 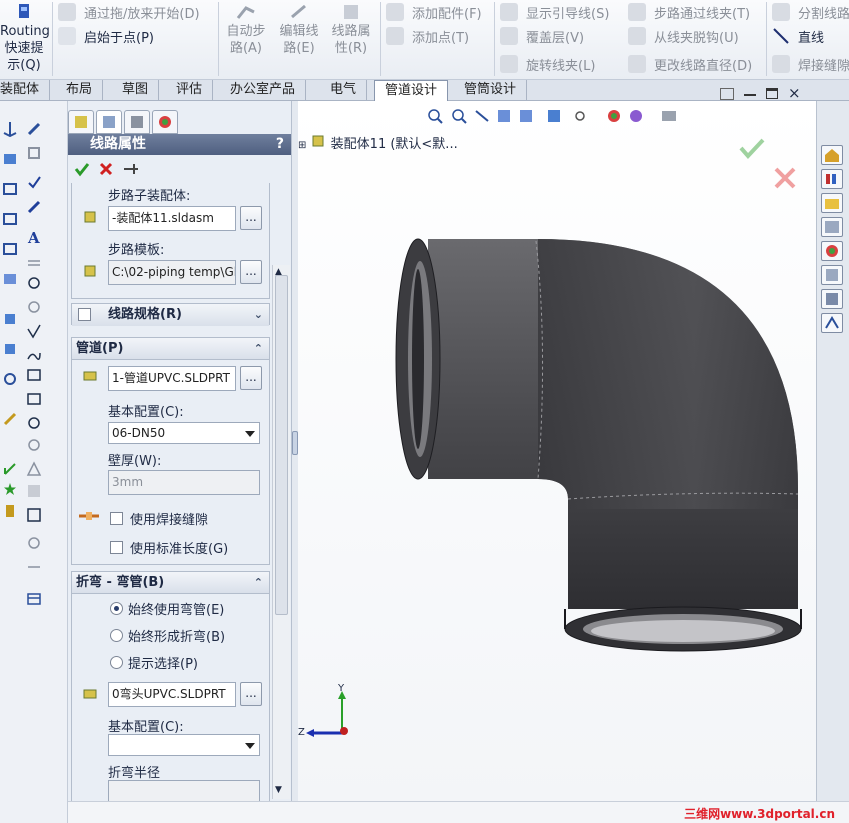 I want to click on route-properties-button: 线路属 性(R), so click(x=351, y=29).